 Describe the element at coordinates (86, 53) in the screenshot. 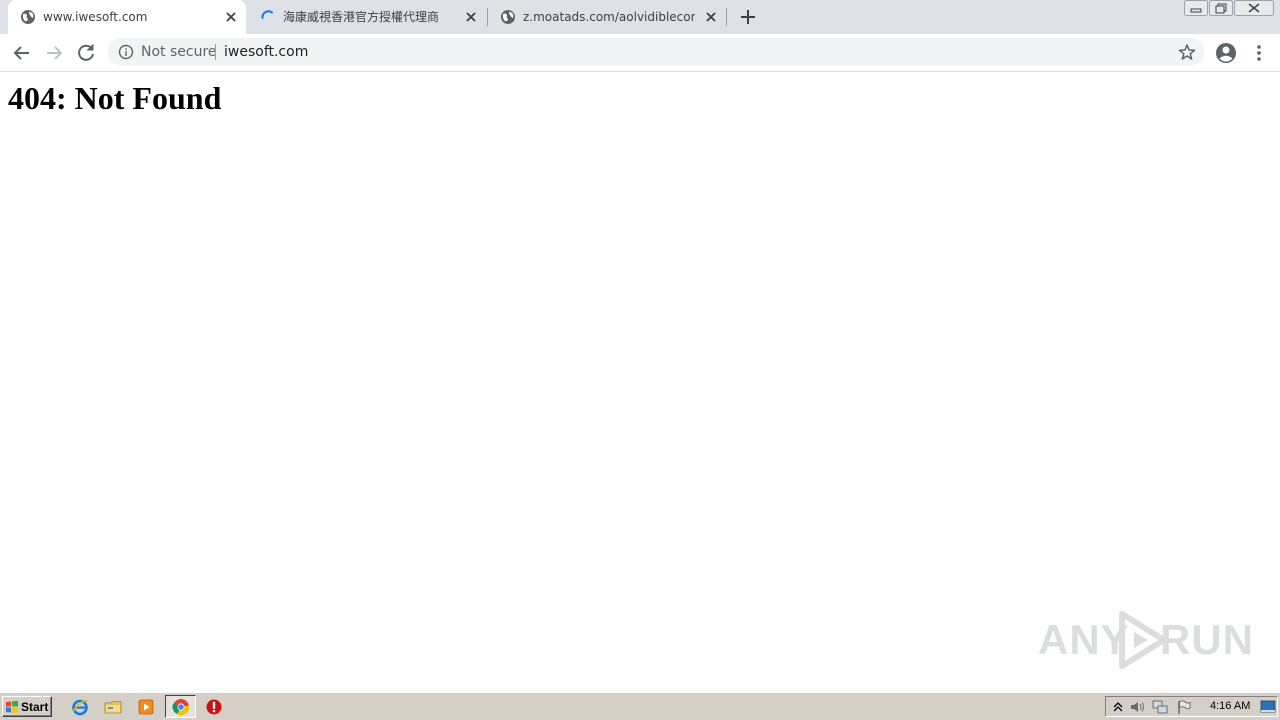

I see `reload-icon` at that location.